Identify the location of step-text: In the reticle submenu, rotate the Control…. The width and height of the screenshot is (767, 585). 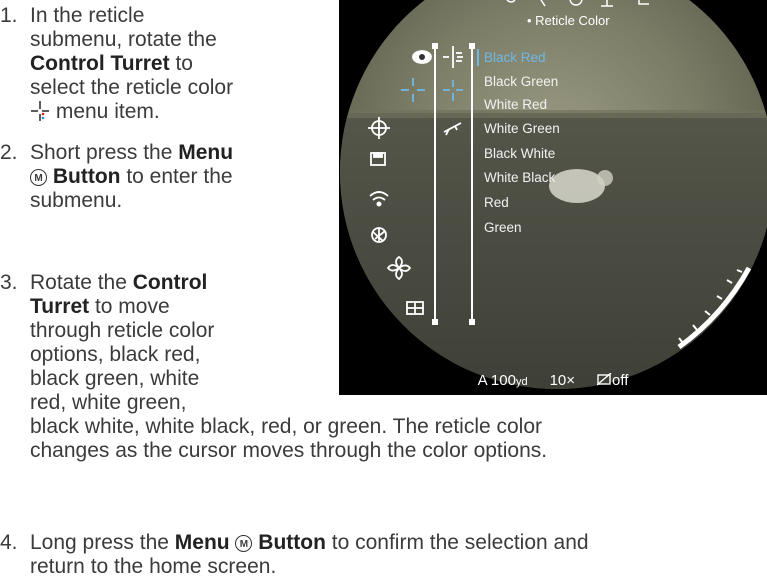
(131, 64).